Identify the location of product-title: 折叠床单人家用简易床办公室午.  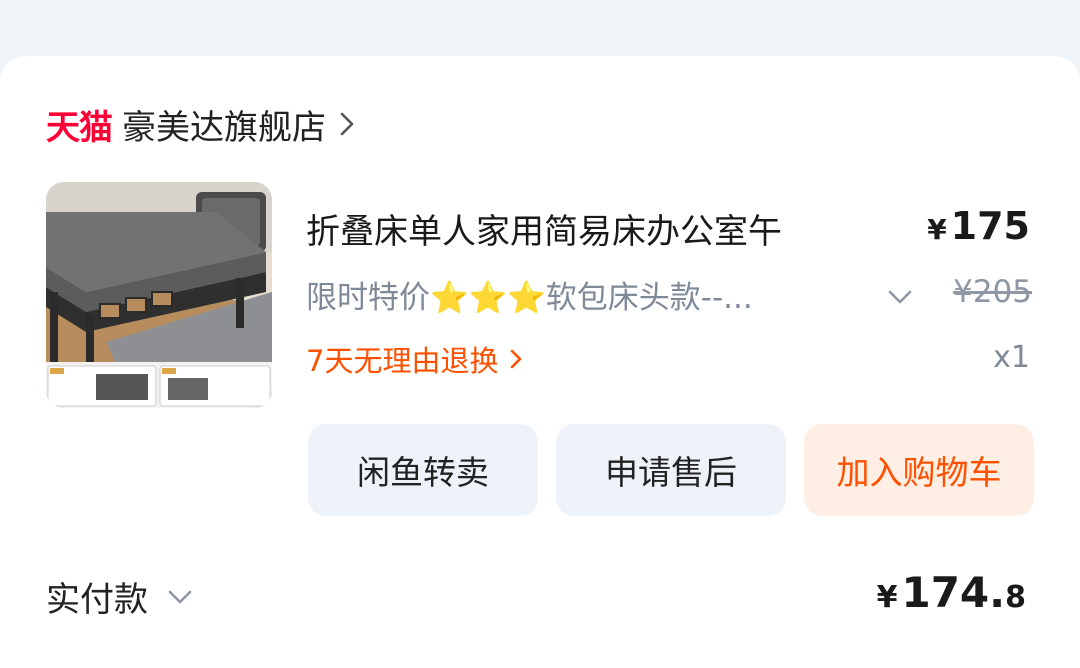
(544, 228).